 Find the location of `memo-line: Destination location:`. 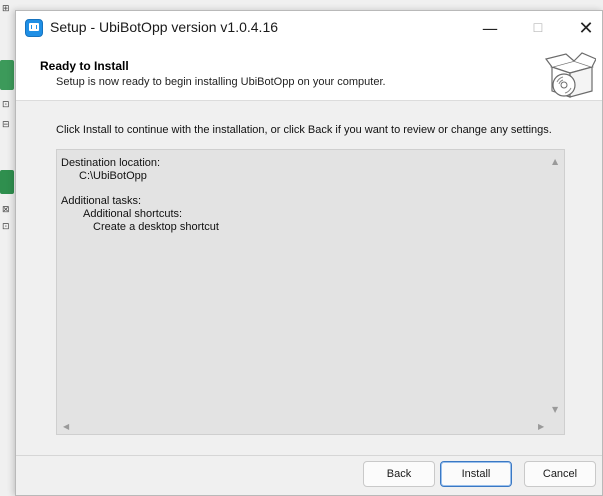

memo-line: Destination location: is located at coordinates (111, 163).